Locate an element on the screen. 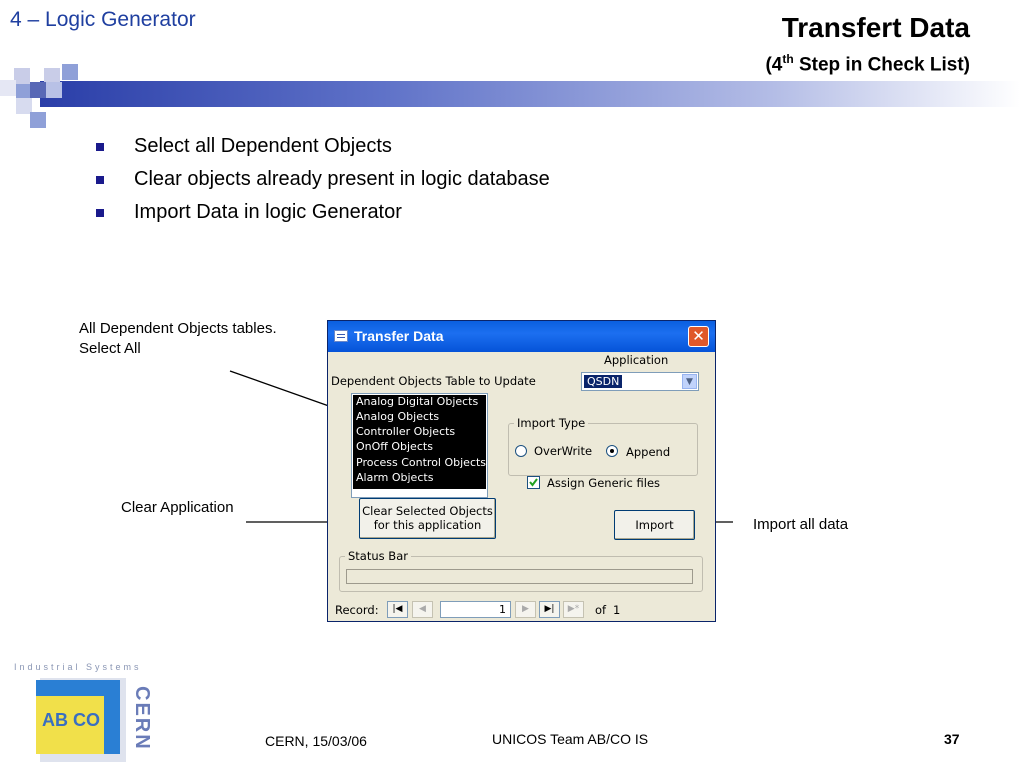  list-item: OnOff Objects is located at coordinates (394, 446).